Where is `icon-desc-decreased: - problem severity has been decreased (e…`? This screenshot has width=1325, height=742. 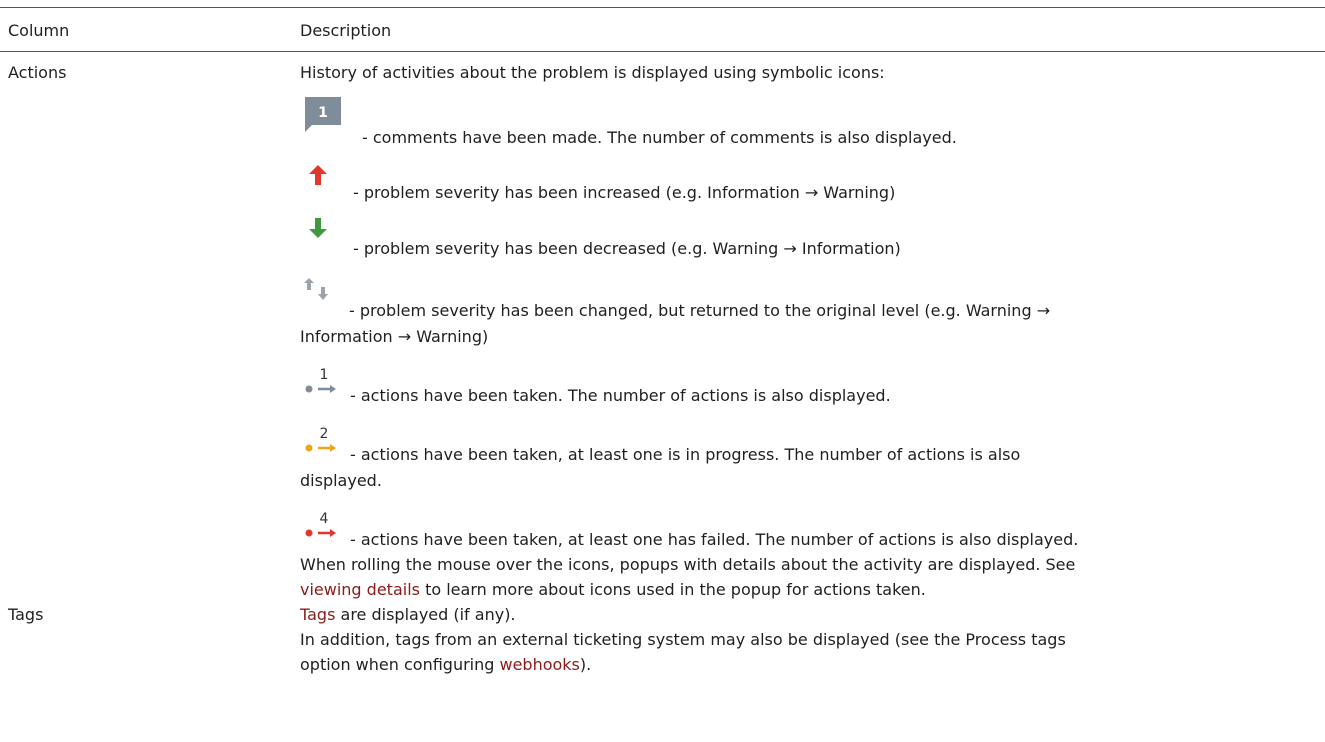
icon-desc-decreased: - problem severity has been decreased (e… is located at coordinates (627, 248).